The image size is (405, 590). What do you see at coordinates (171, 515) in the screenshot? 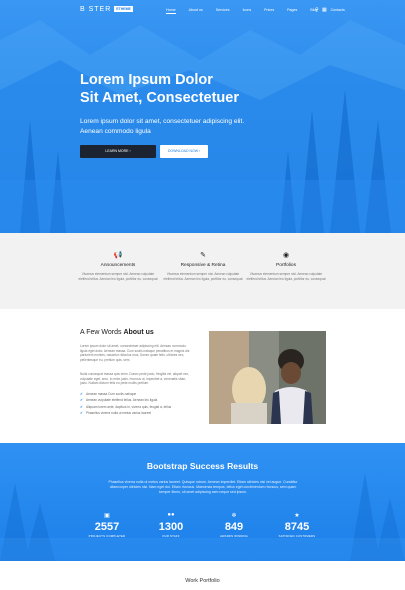
I see `users-icon: ●●` at bounding box center [171, 515].